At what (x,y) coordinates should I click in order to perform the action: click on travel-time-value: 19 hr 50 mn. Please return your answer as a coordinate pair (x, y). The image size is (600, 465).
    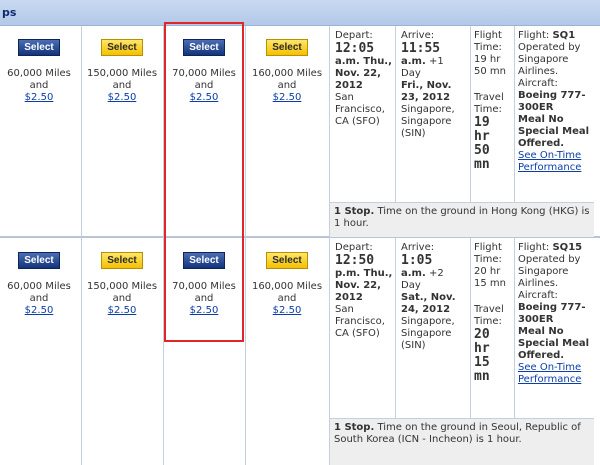
    Looking at the image, I should click on (482, 143).